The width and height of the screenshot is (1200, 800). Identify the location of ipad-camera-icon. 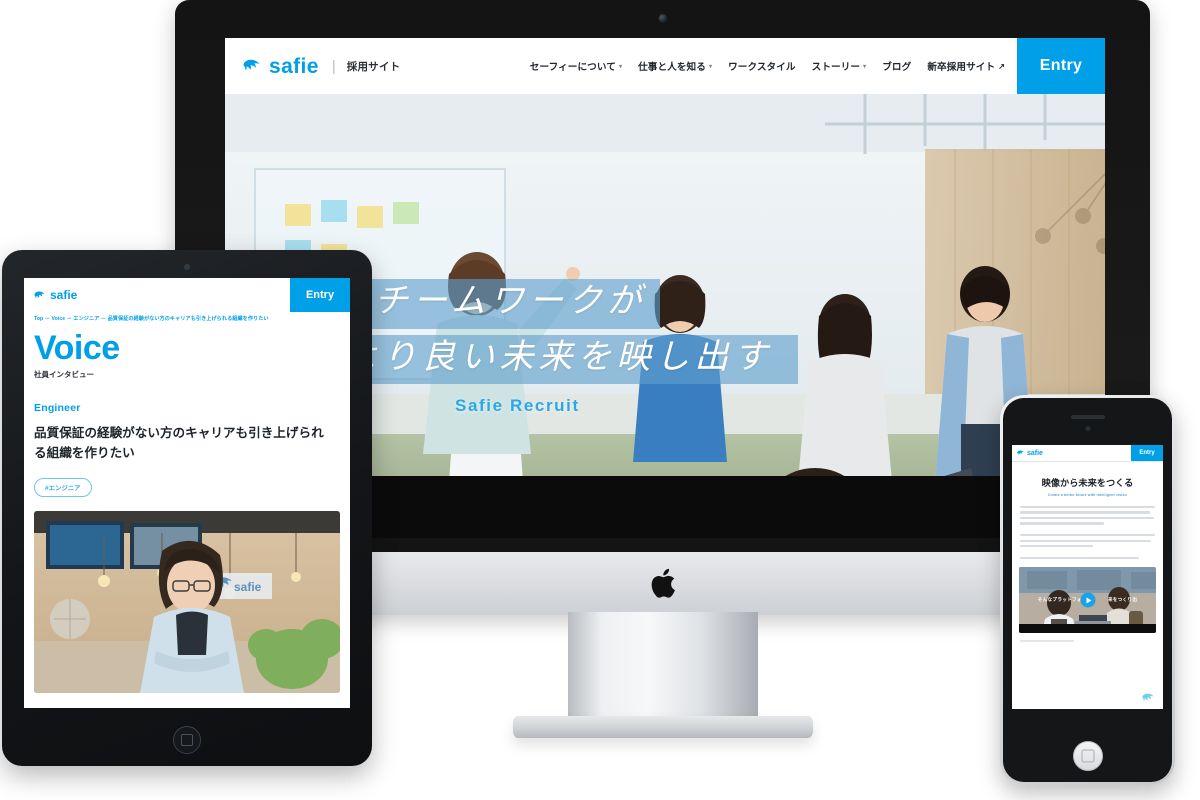
(187, 267).